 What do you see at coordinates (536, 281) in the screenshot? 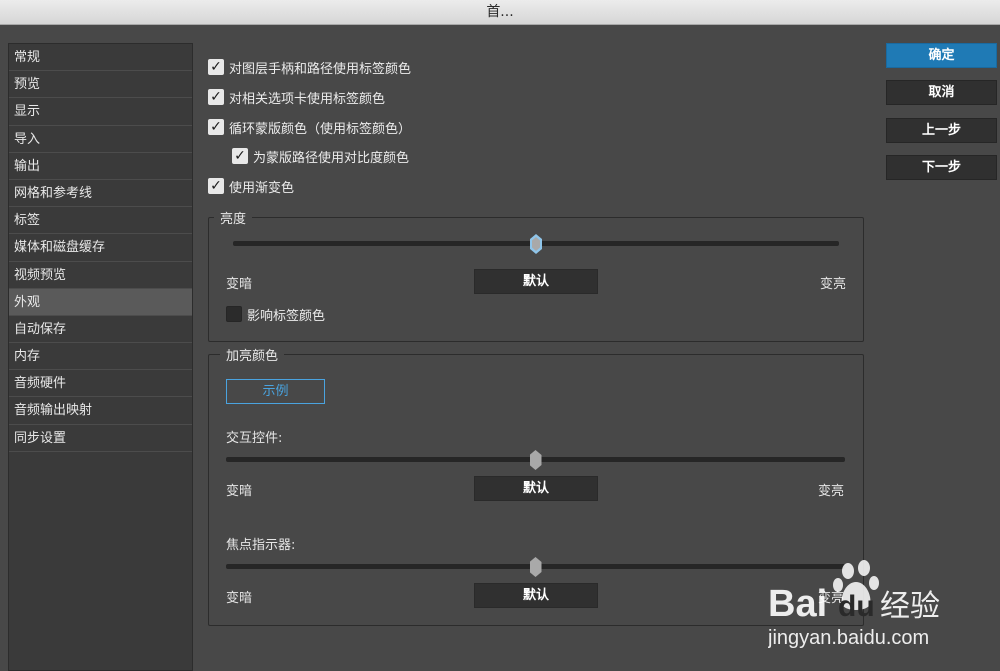
I see `brightness-default-button: 默认` at bounding box center [536, 281].